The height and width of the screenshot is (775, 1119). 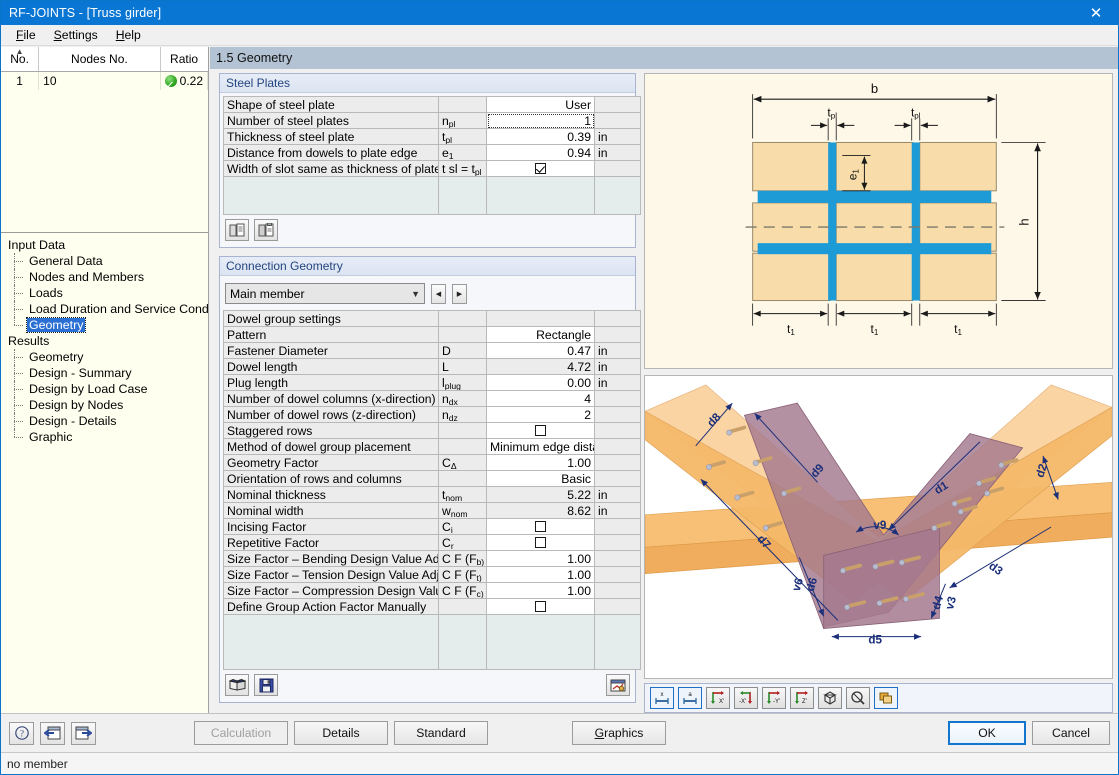 What do you see at coordinates (774, 698) in the screenshot?
I see `view-y-icon: -Y'` at bounding box center [774, 698].